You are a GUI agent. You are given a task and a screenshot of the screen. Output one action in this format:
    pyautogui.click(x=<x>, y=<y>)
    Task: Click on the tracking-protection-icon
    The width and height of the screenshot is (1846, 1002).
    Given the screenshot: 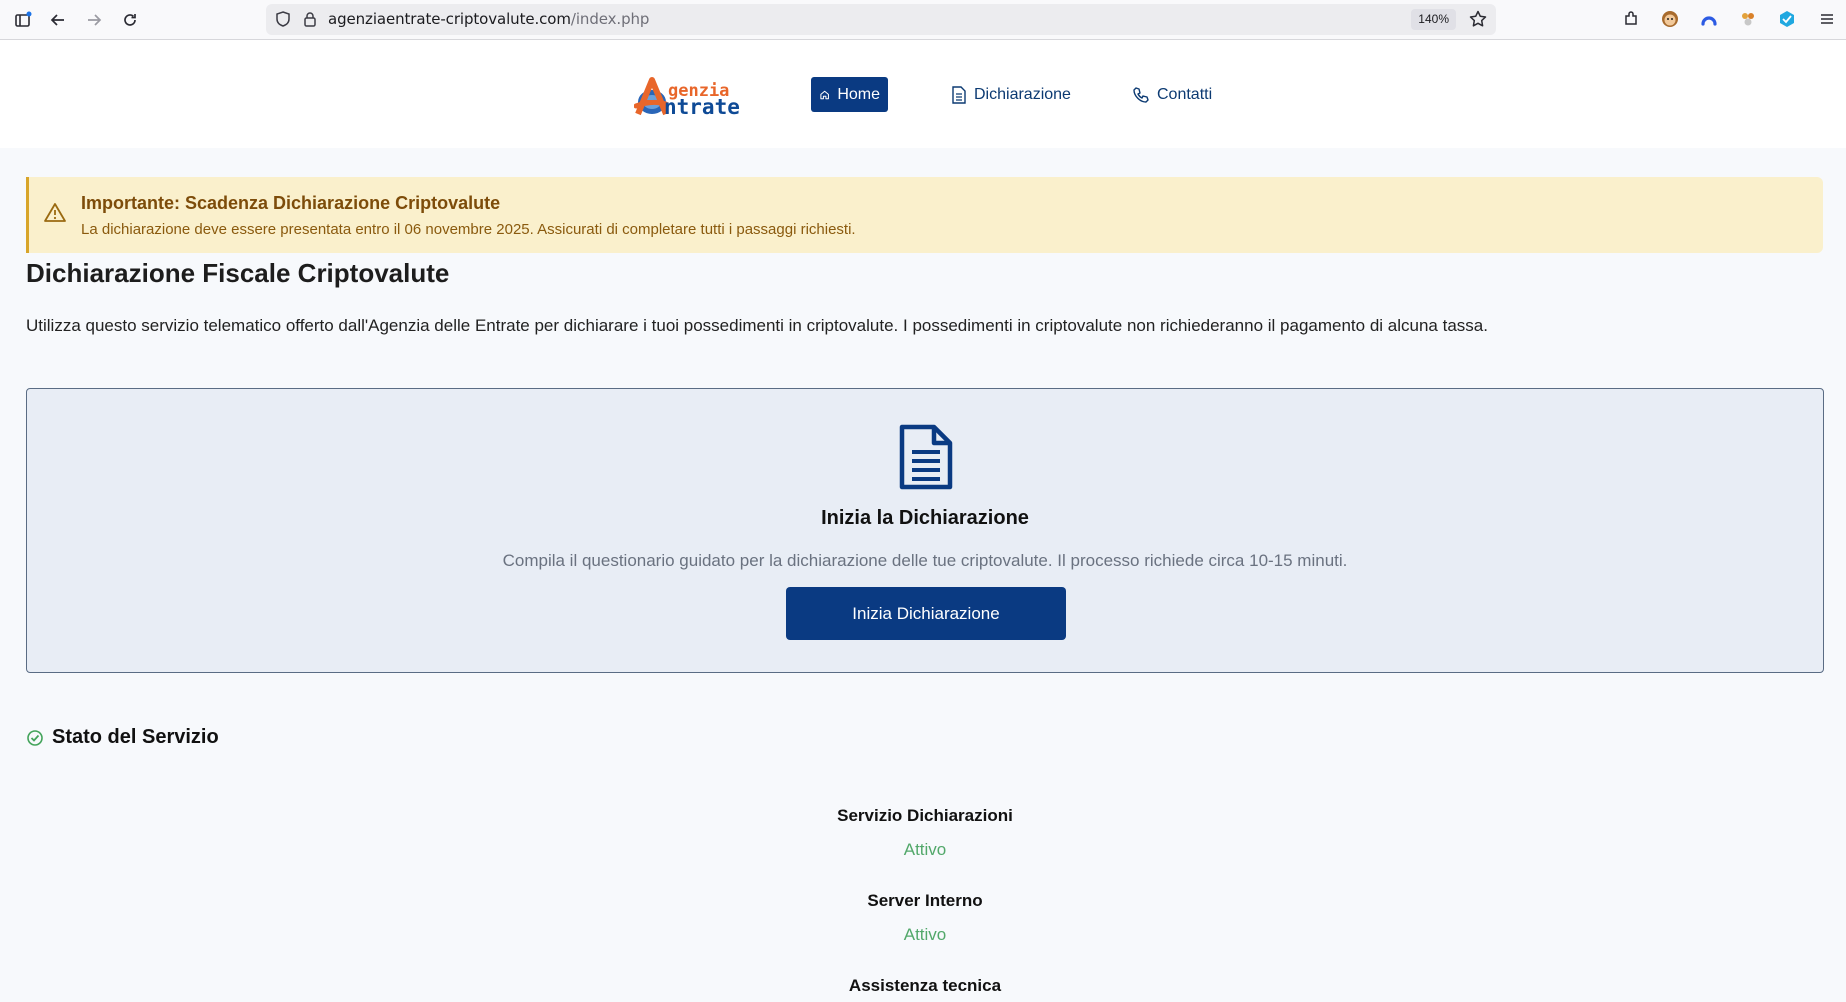 What is the action you would take?
    pyautogui.click(x=283, y=21)
    